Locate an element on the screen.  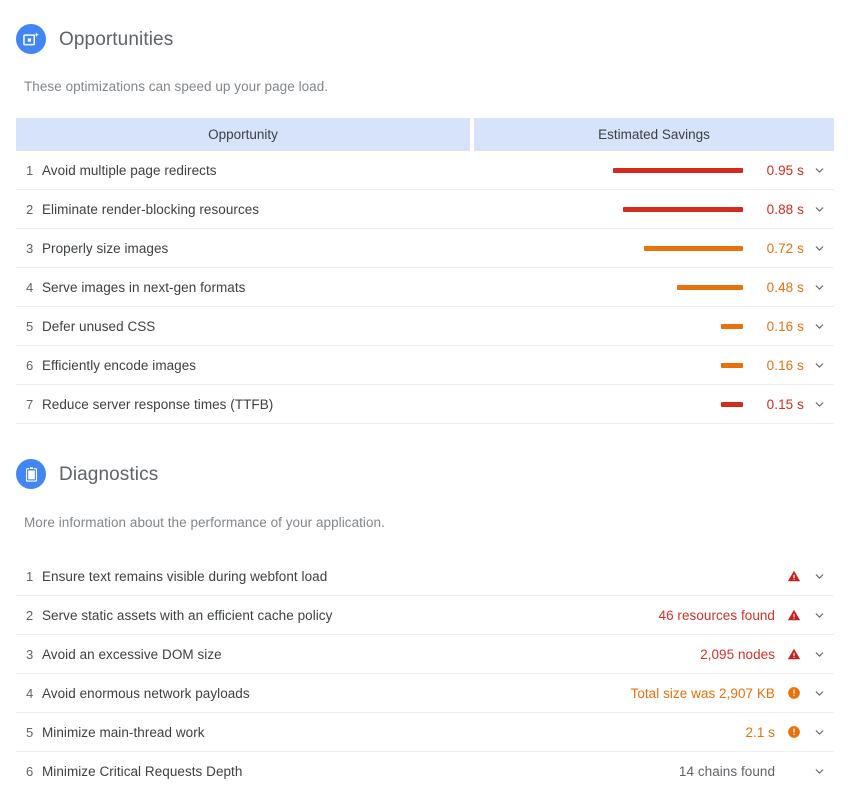
diagnostic-rank: 5 is located at coordinates (30, 732).